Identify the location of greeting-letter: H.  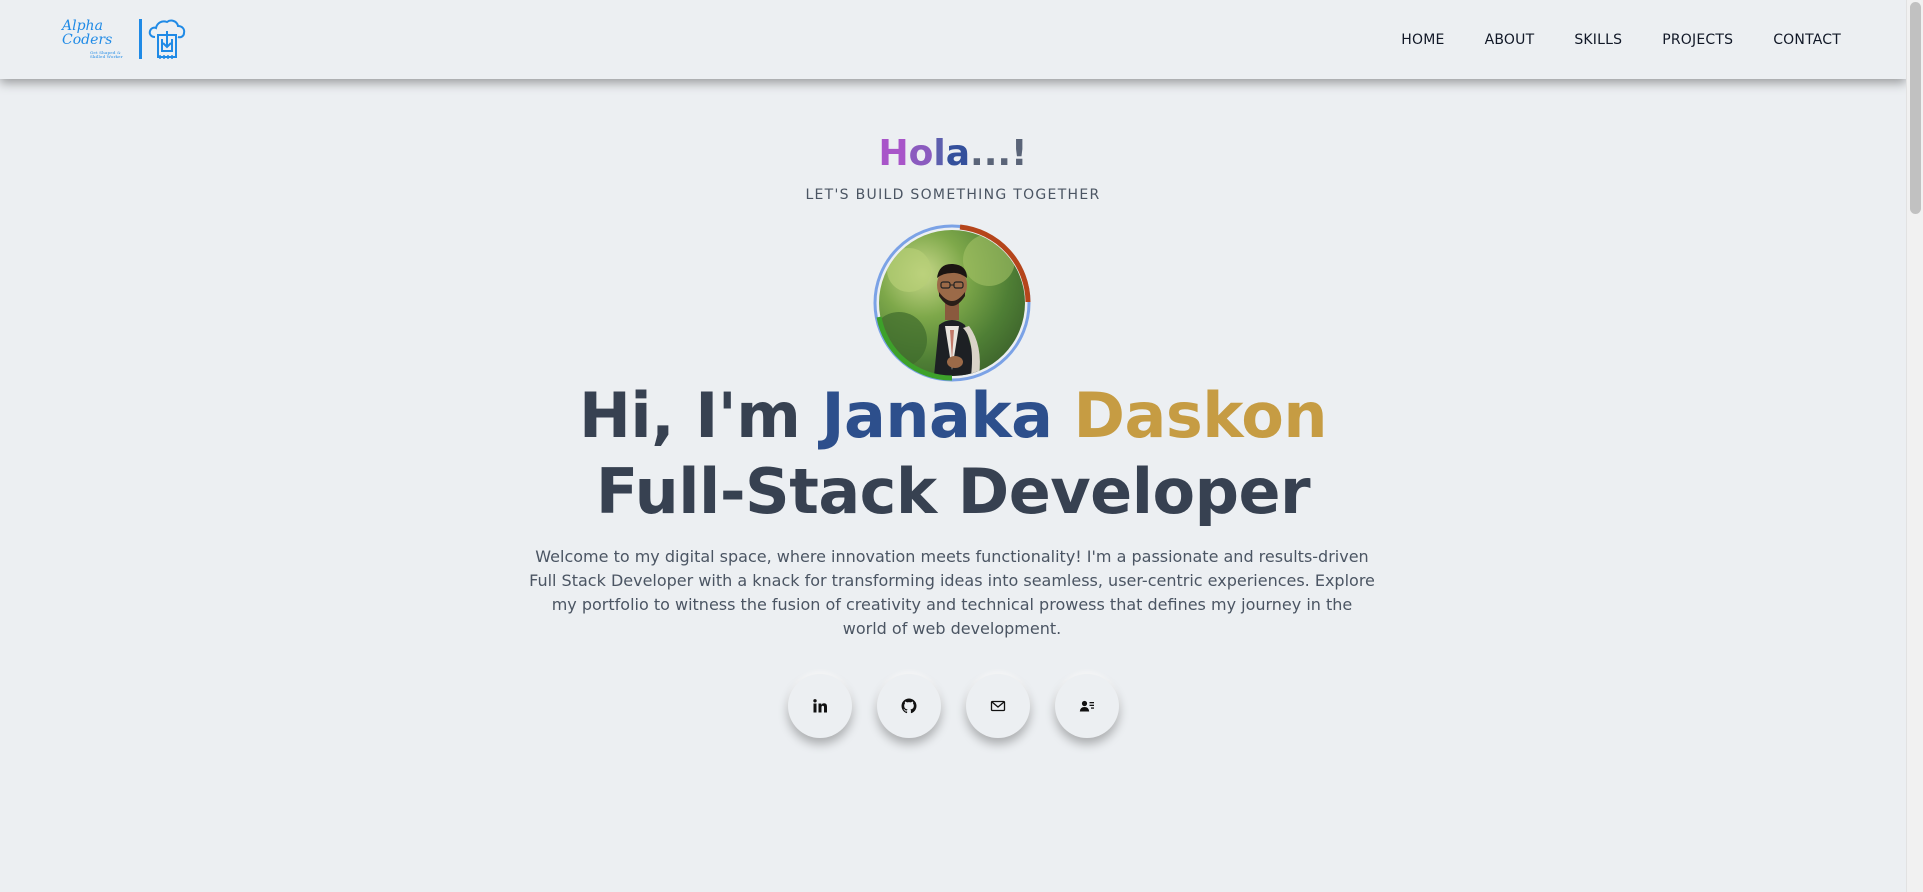
(893, 153).